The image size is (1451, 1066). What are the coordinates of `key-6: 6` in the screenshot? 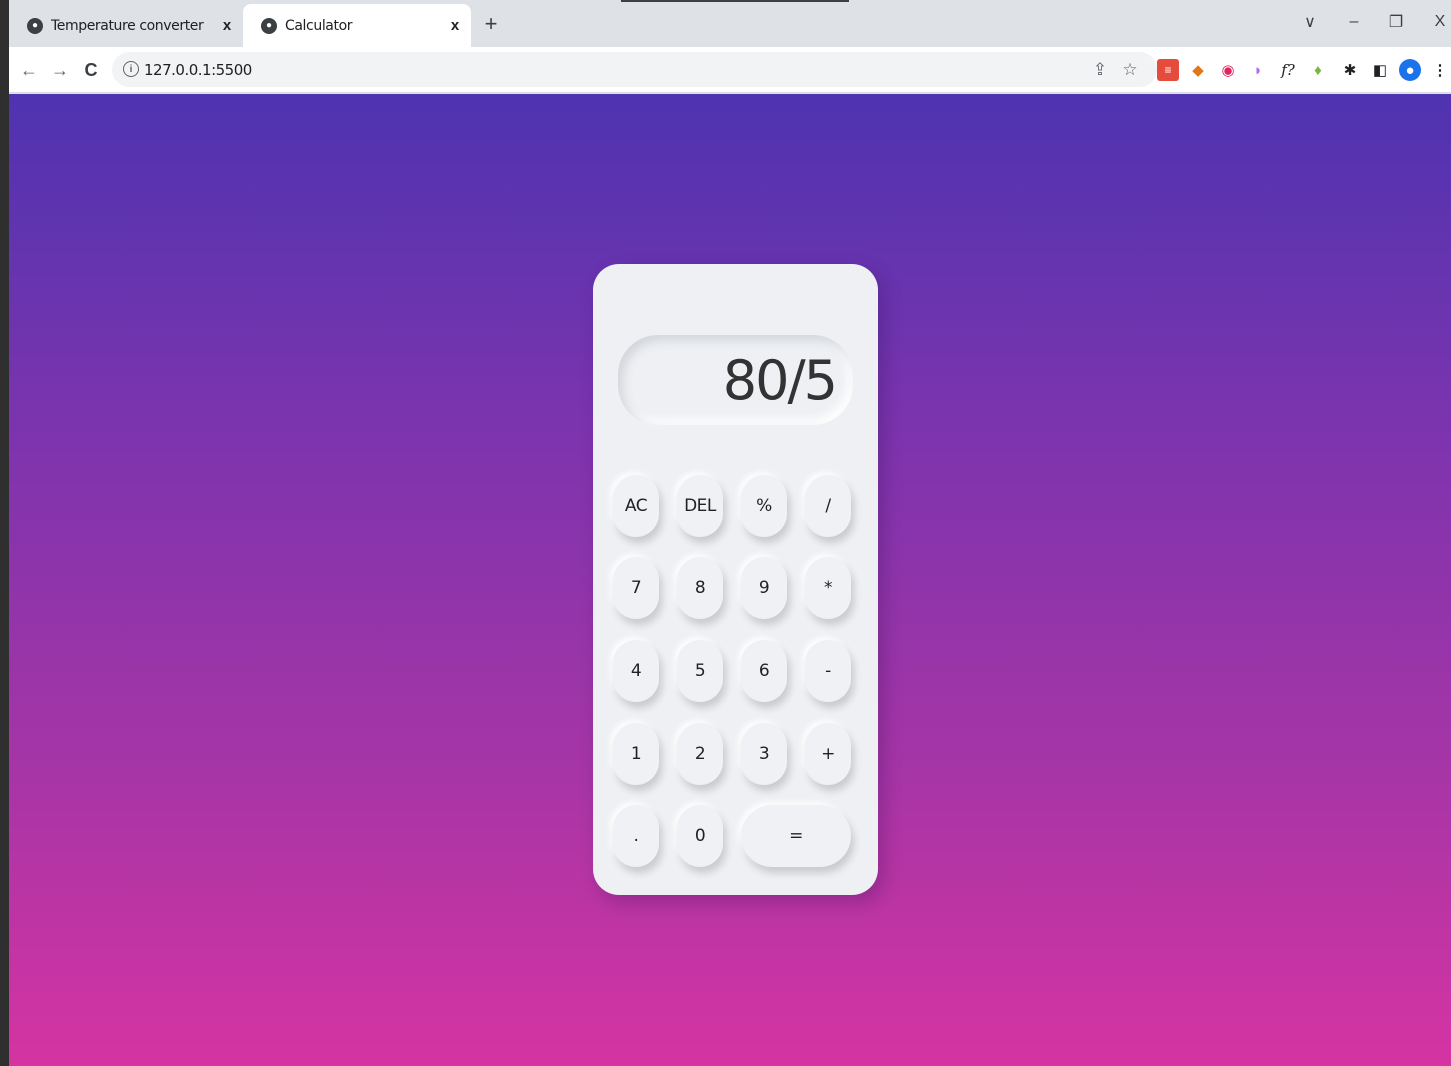 It's located at (764, 671).